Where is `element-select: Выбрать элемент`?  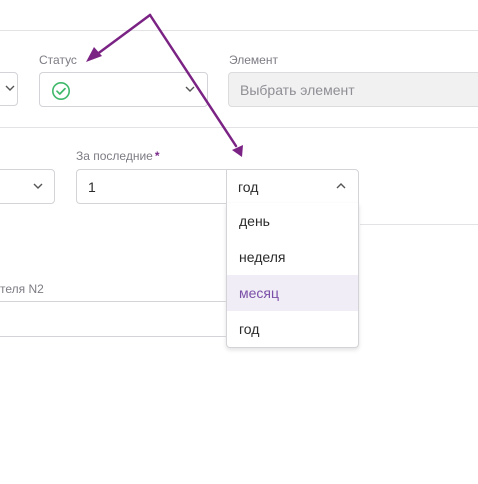 element-select: Выбрать элемент is located at coordinates (353, 89).